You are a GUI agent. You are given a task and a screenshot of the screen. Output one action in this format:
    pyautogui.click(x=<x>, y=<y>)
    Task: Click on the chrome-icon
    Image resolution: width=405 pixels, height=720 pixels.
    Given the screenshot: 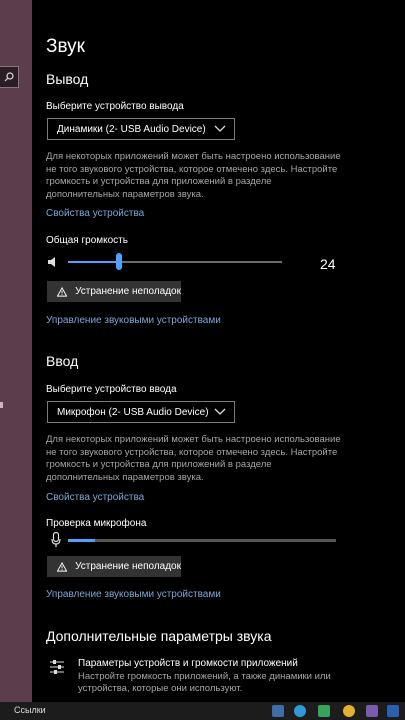 What is the action you would take?
    pyautogui.click(x=349, y=711)
    